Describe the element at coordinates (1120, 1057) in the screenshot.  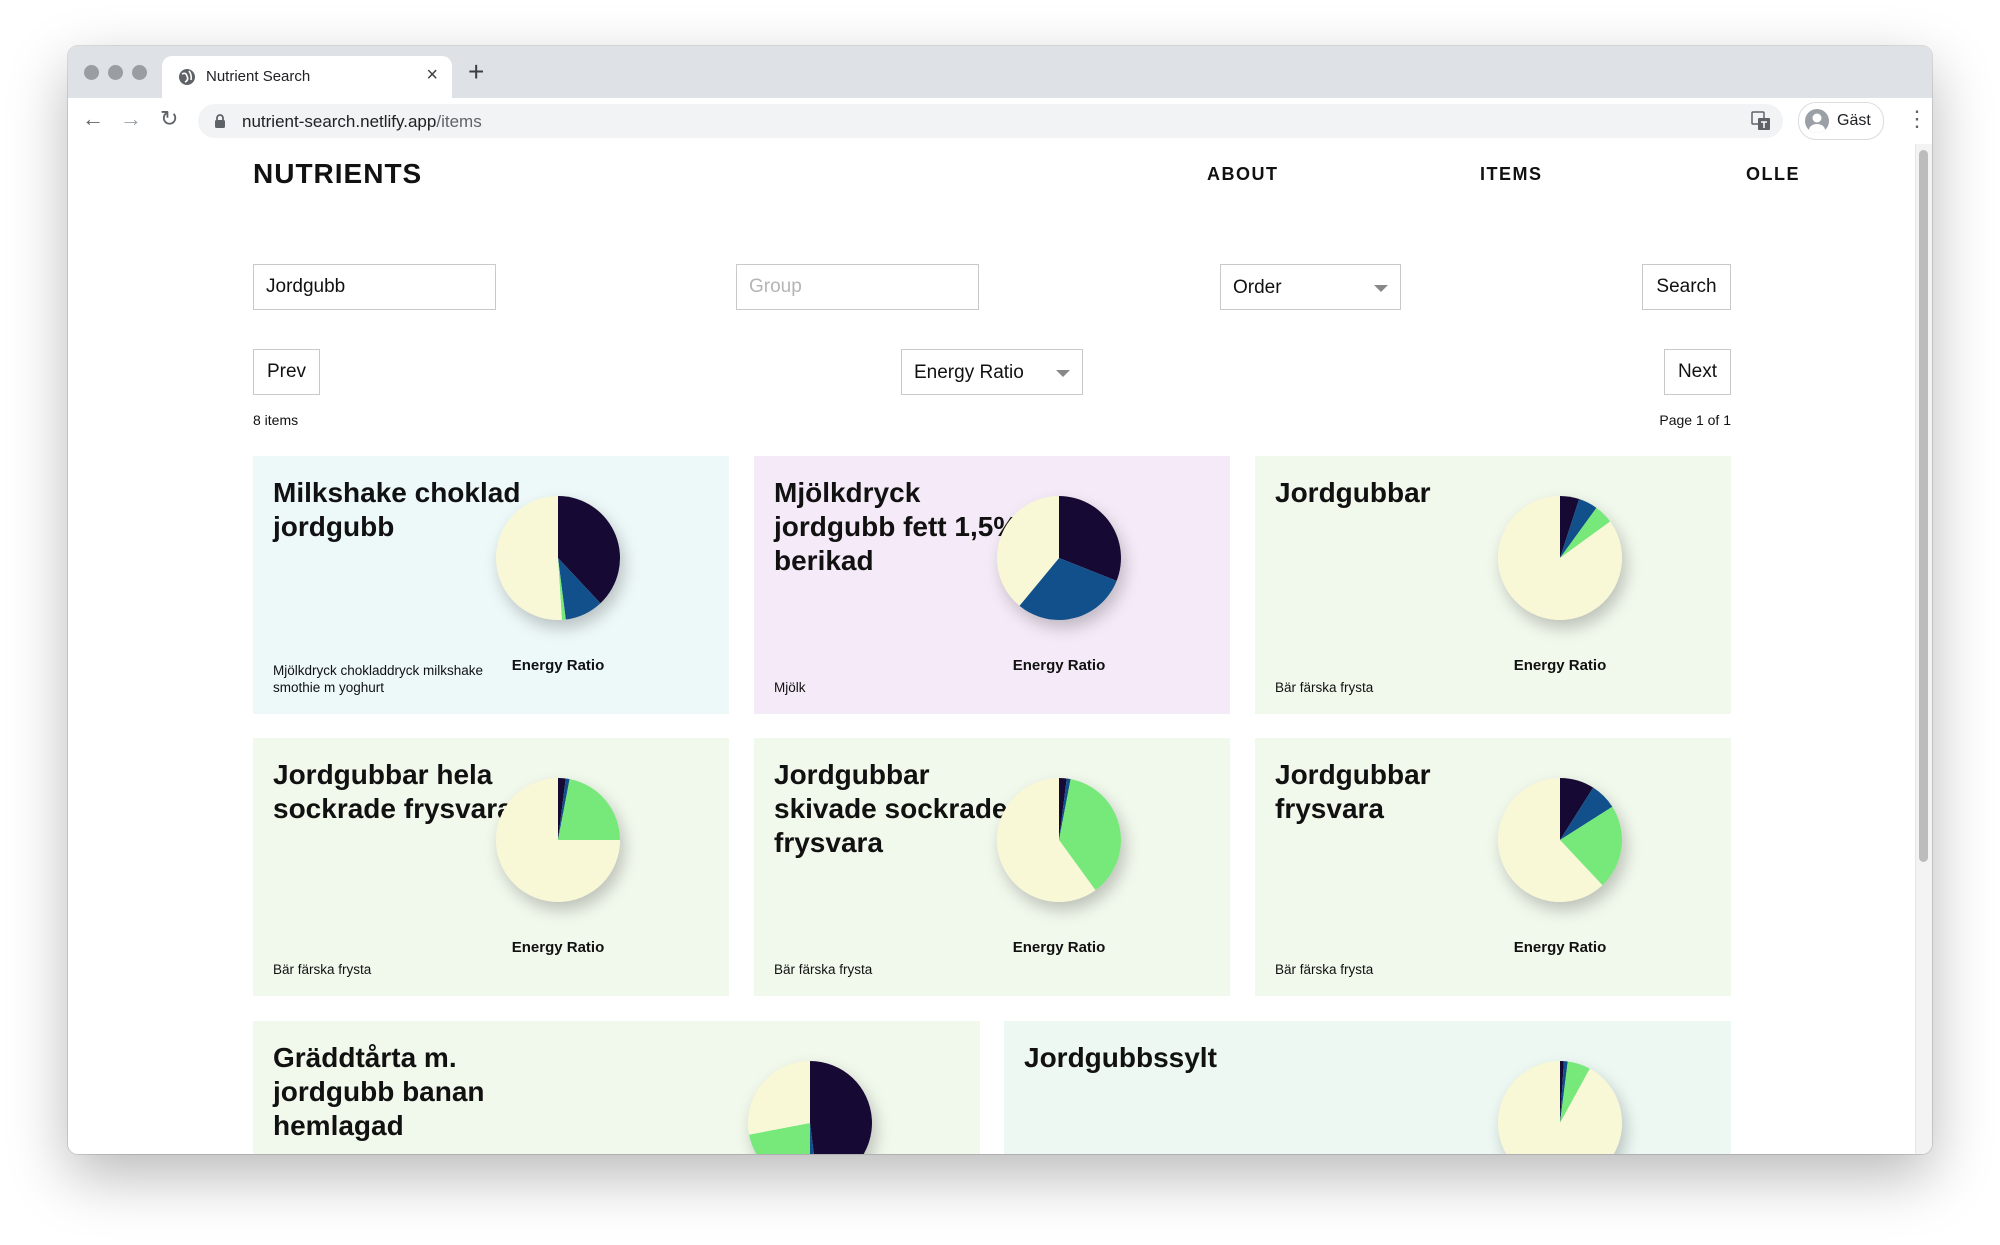
I see `item-name: Jordgubbssylt` at that location.